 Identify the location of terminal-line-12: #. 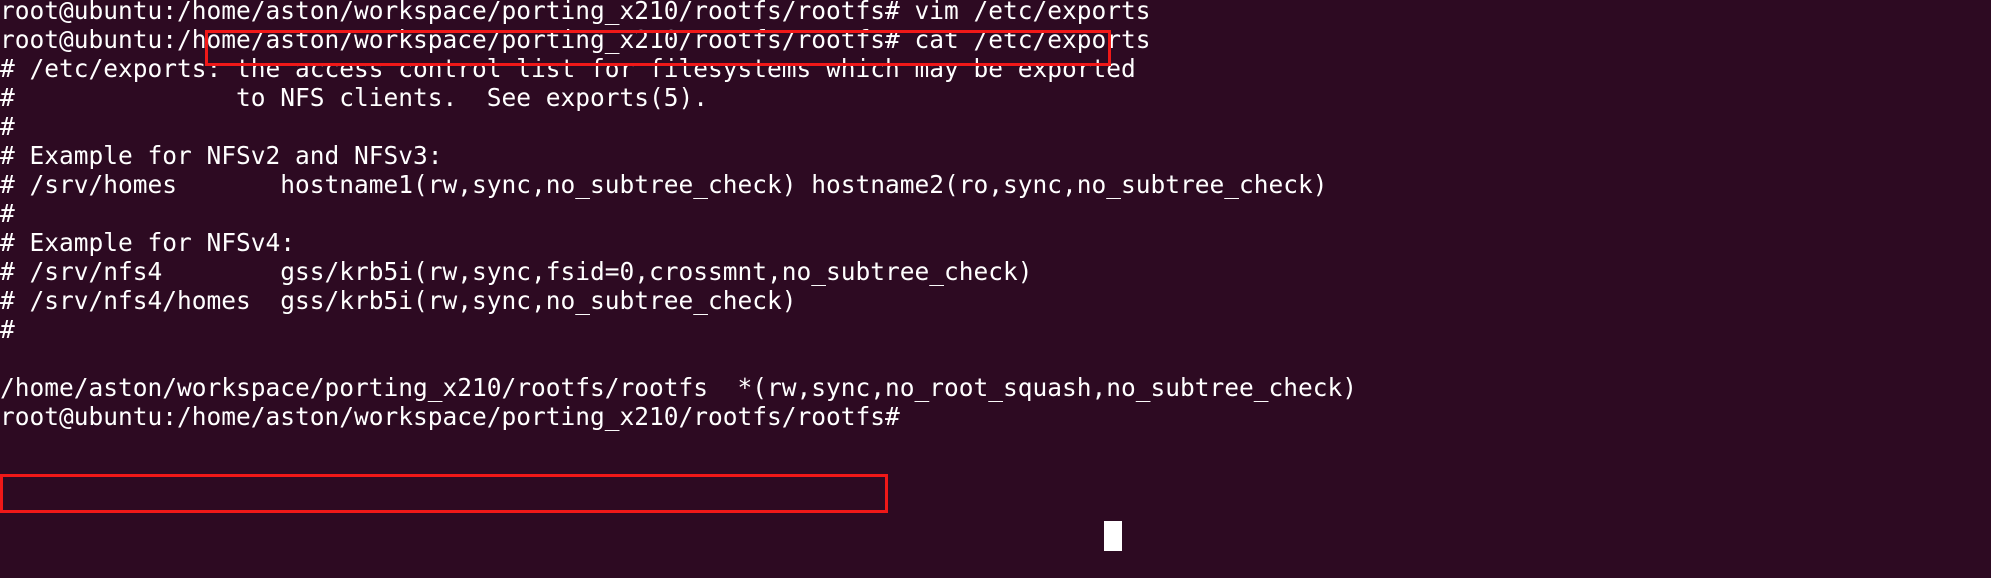
(7, 329).